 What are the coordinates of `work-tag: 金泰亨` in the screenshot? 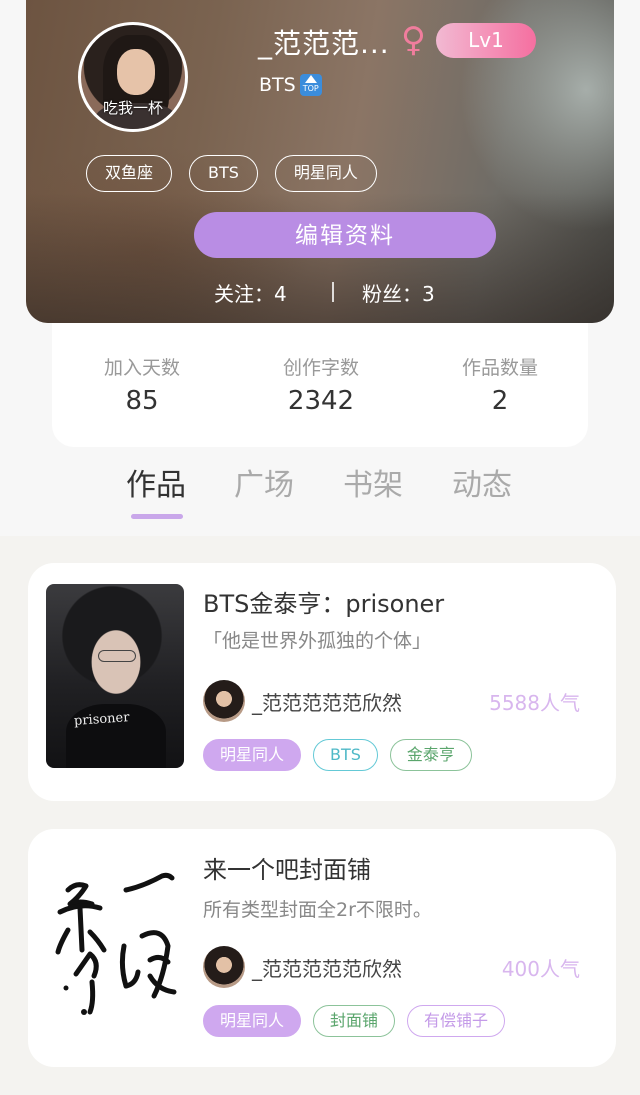 It's located at (430, 755).